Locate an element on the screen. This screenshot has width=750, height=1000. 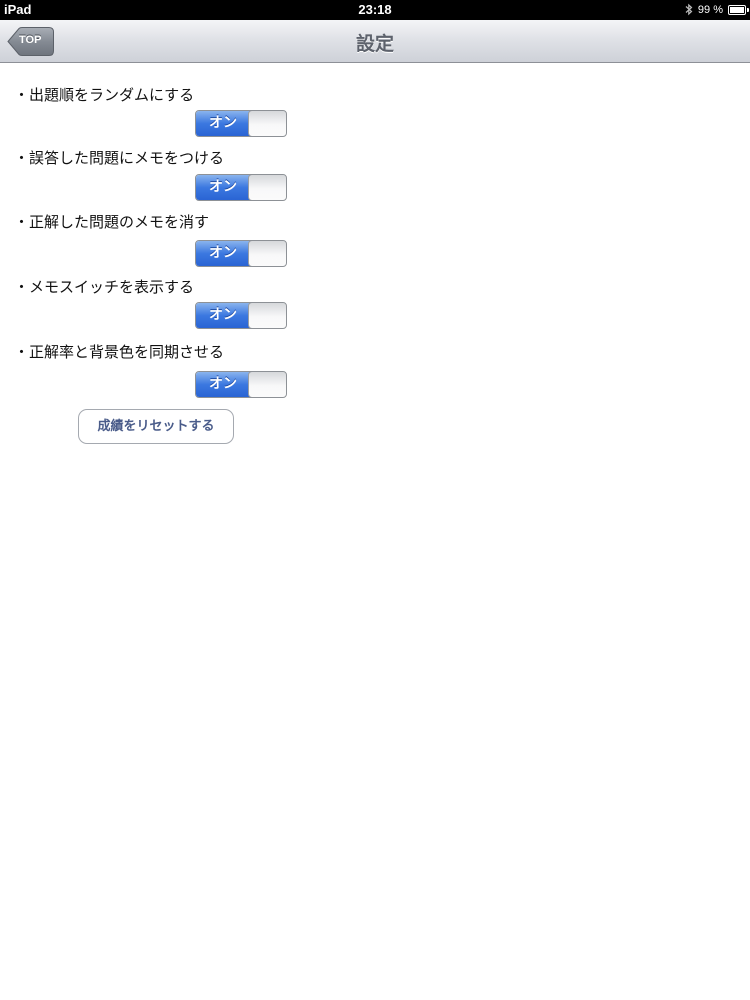
navigation-bar: TOP 設定 is located at coordinates (375, 41).